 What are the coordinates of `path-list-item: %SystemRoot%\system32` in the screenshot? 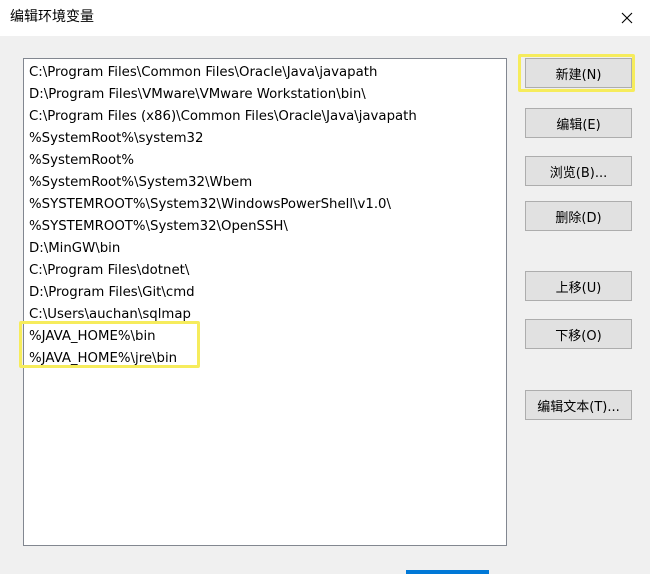 It's located at (265, 139).